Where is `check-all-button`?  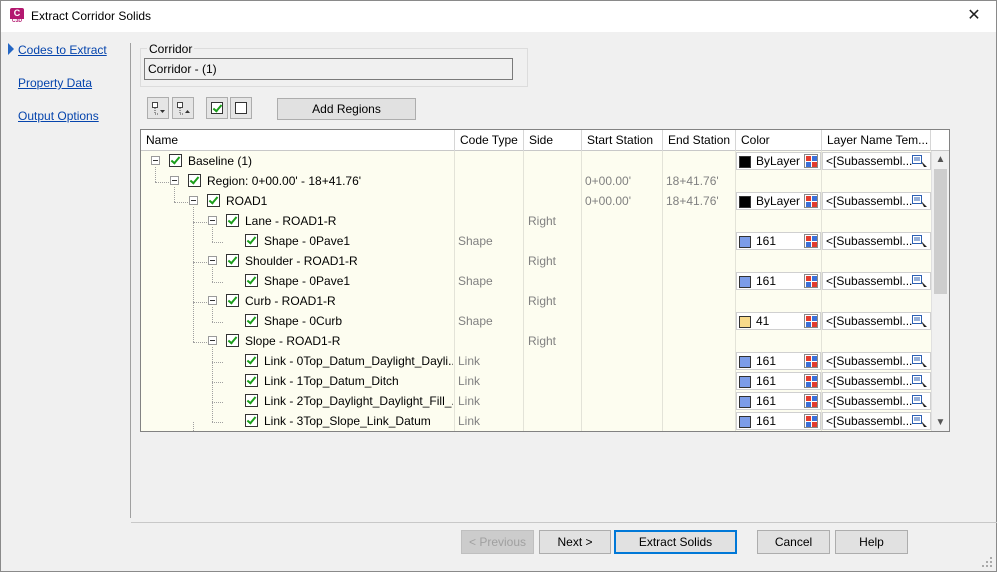 check-all-button is located at coordinates (217, 108).